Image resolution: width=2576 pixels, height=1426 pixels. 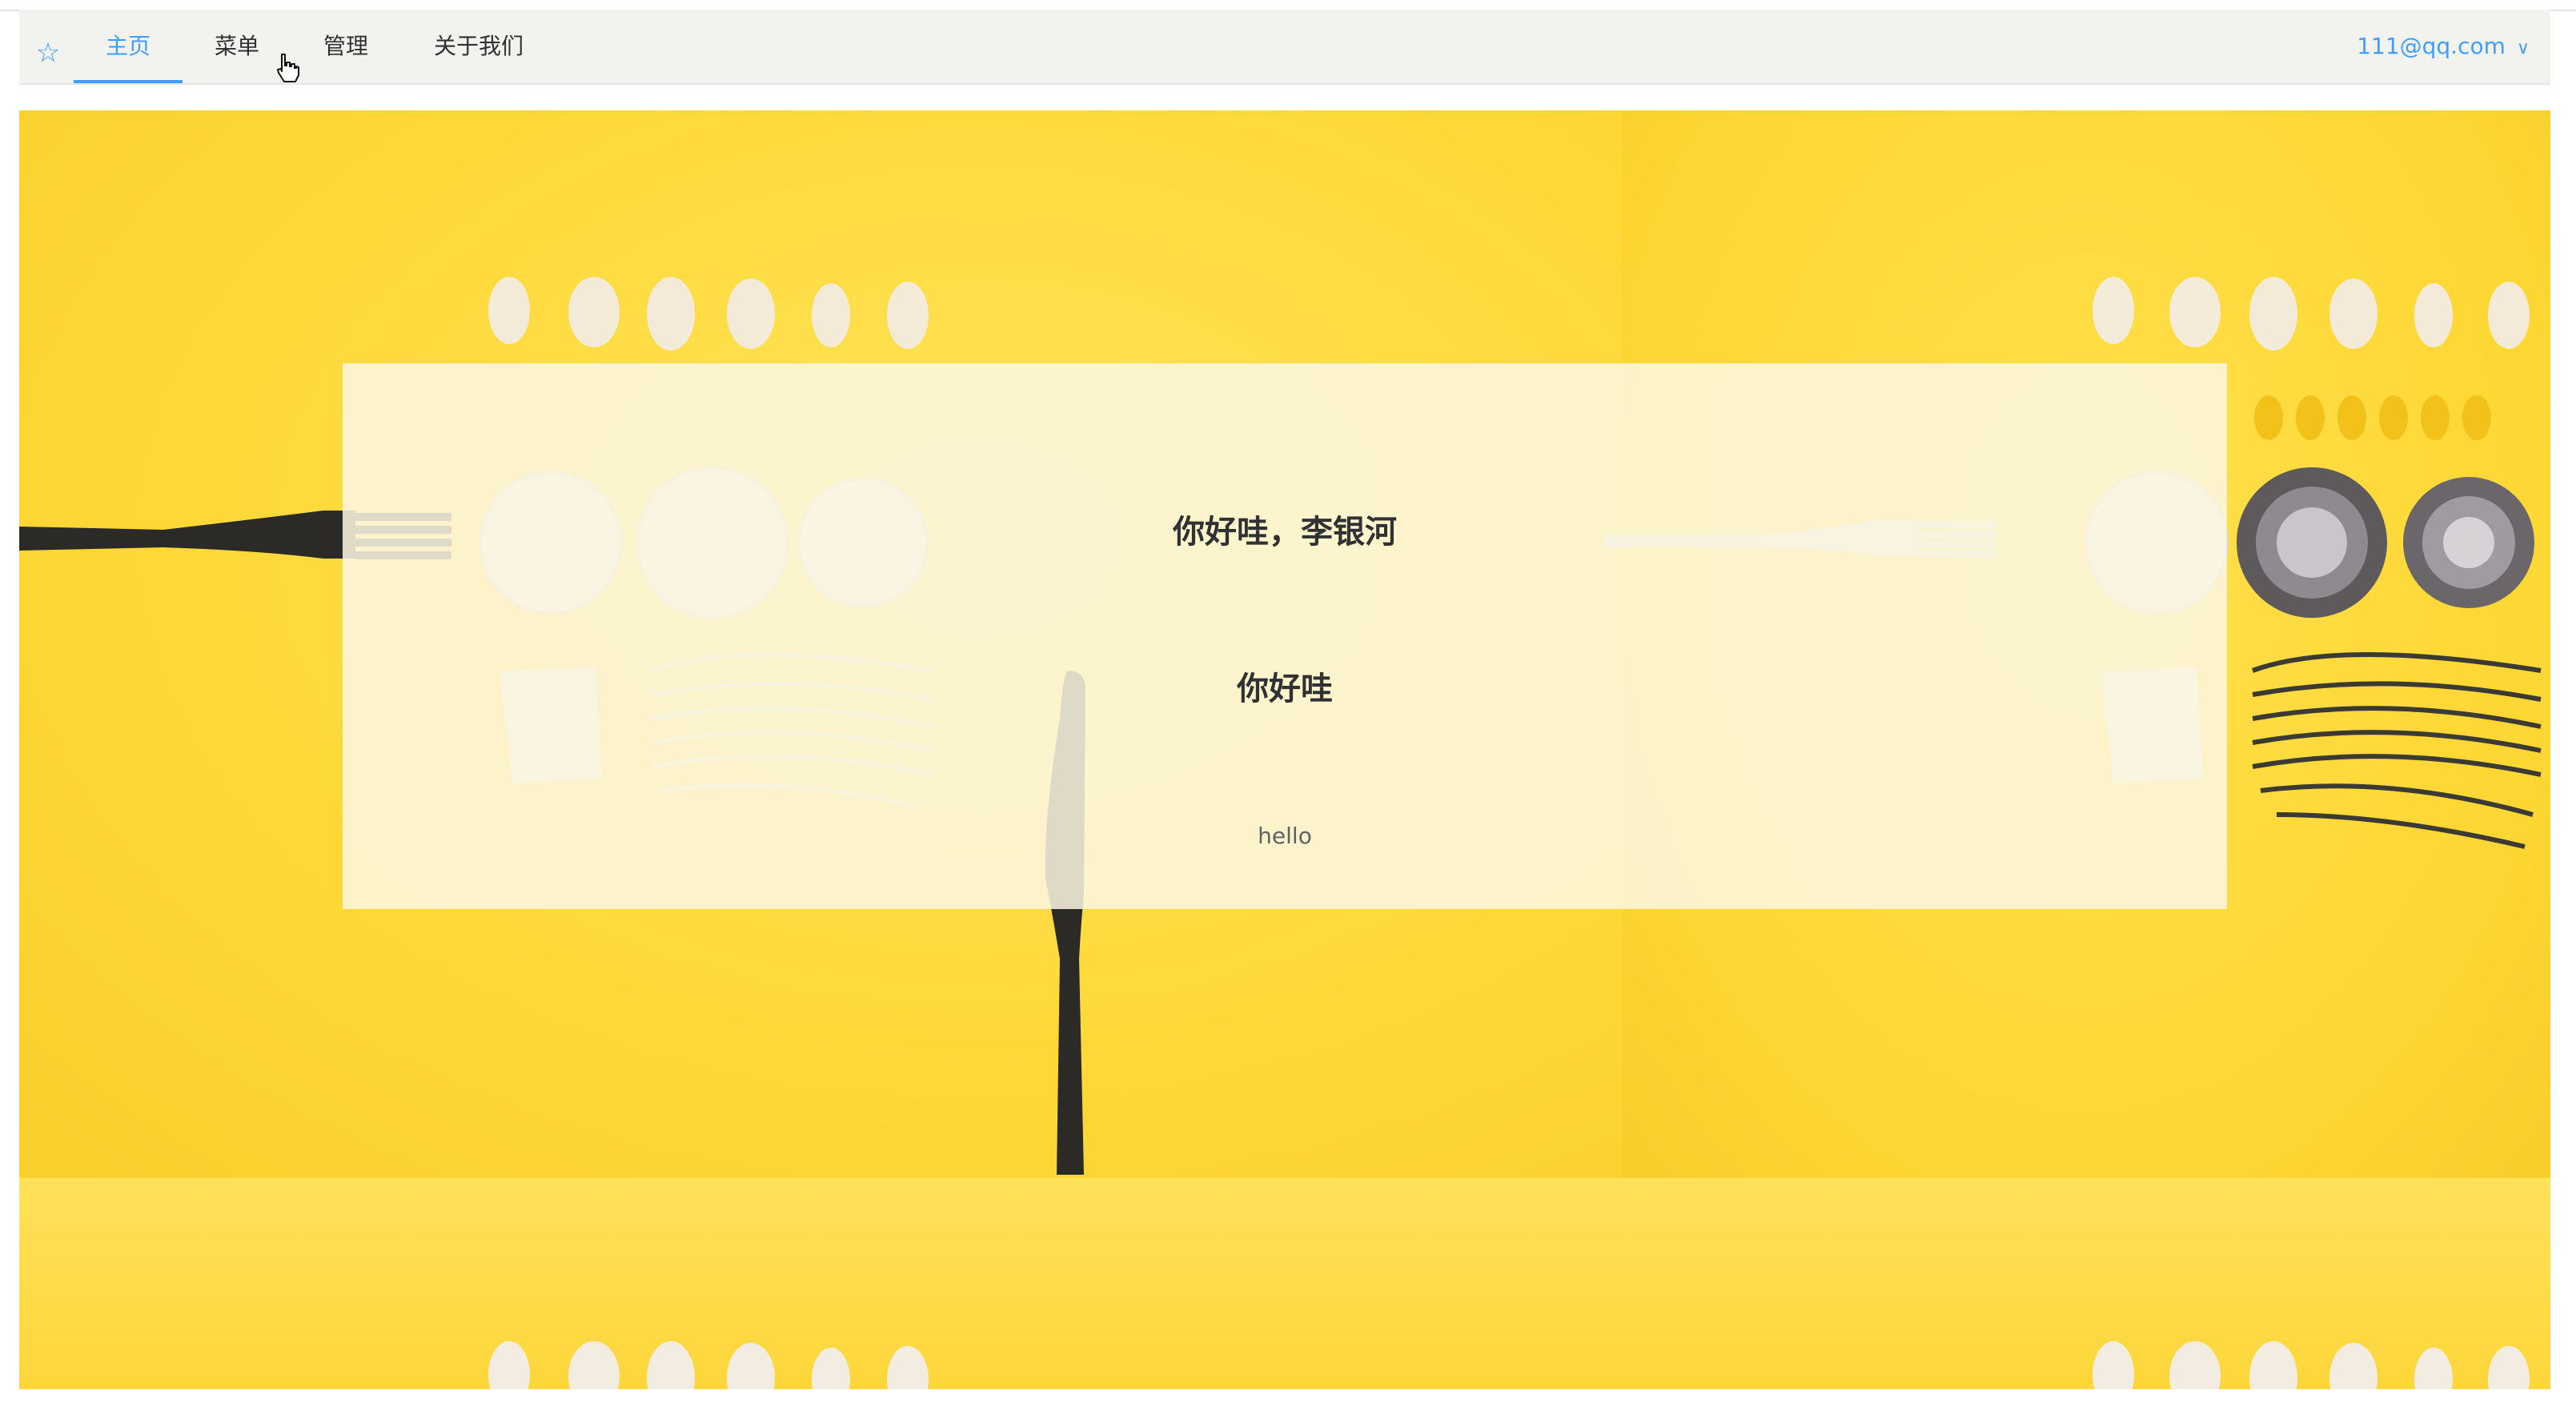 I want to click on nav-item-about: 关于我们, so click(x=479, y=46).